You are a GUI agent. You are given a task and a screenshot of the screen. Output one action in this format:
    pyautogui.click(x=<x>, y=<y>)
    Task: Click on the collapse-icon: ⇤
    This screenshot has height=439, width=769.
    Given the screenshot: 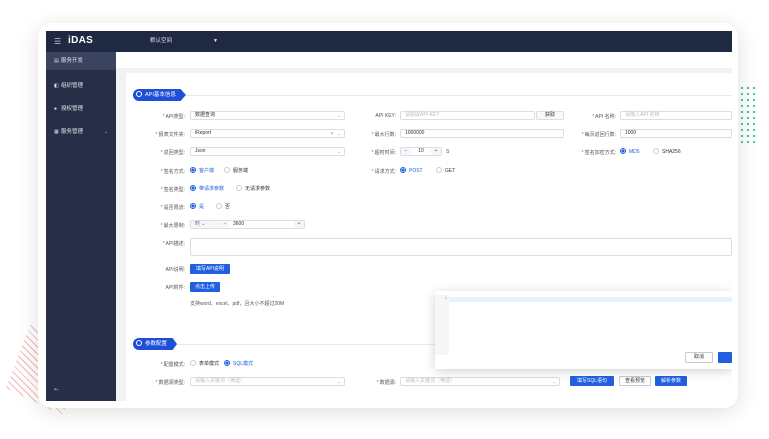 What is the action you would take?
    pyautogui.click(x=56, y=389)
    